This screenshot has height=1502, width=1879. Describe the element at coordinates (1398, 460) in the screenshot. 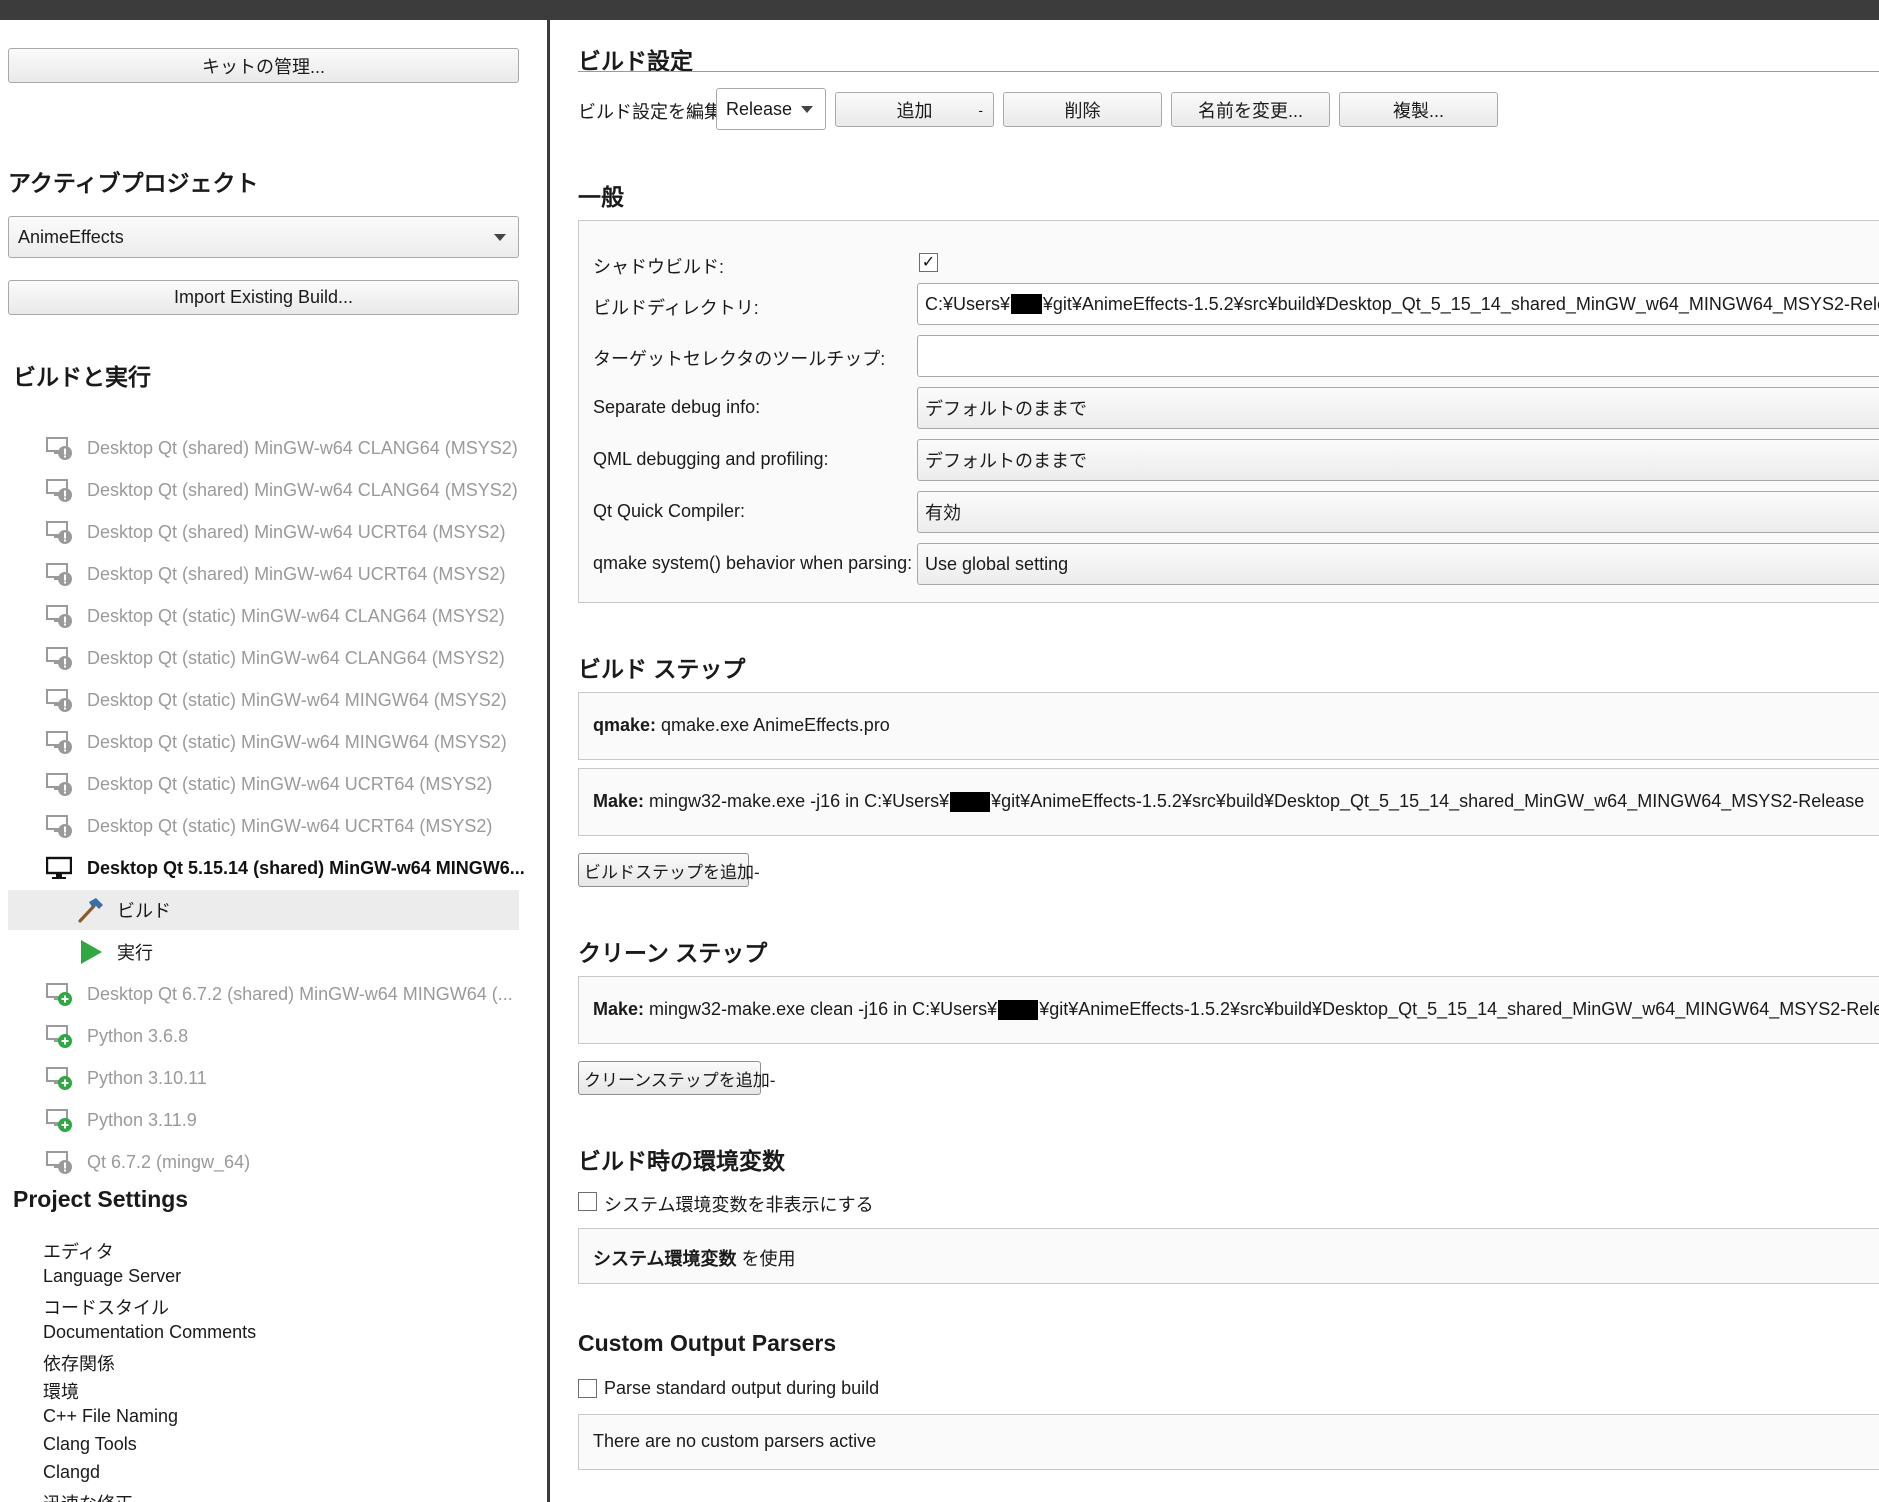

I see `qml-debug-combo: デフォルトのままで` at that location.